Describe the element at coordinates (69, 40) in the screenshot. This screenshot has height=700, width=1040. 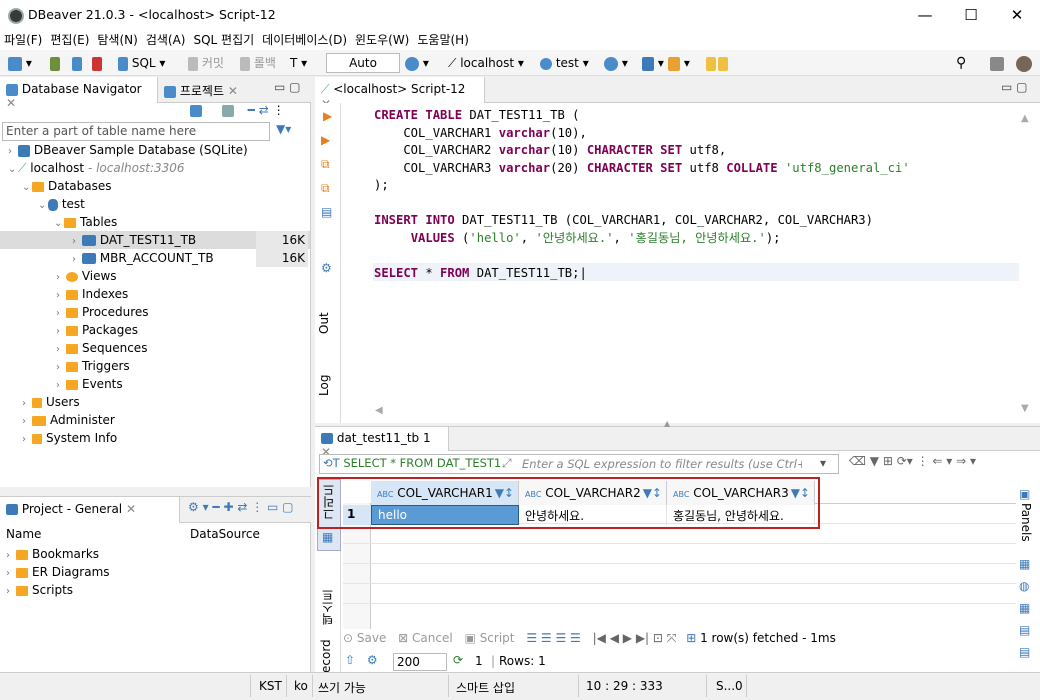
I see `menu-edit: 편집(E)` at that location.